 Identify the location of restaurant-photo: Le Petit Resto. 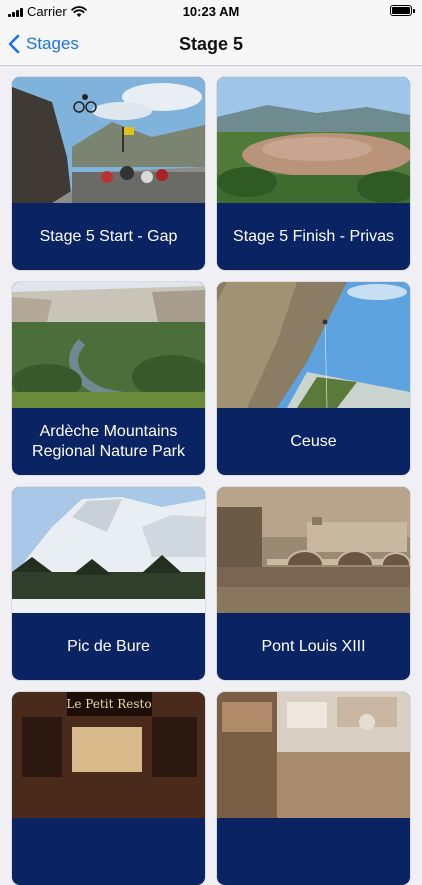
(108, 755).